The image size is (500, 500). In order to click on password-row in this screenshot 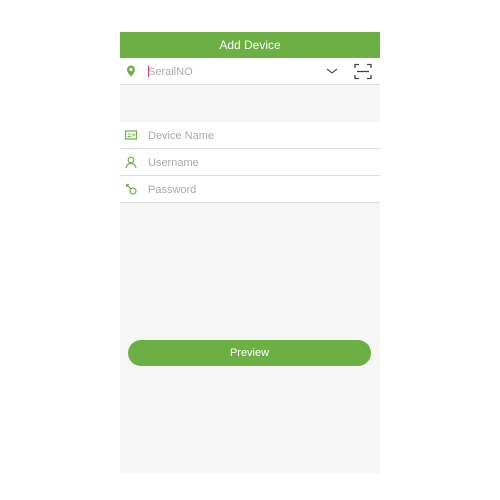, I will do `click(250, 189)`.